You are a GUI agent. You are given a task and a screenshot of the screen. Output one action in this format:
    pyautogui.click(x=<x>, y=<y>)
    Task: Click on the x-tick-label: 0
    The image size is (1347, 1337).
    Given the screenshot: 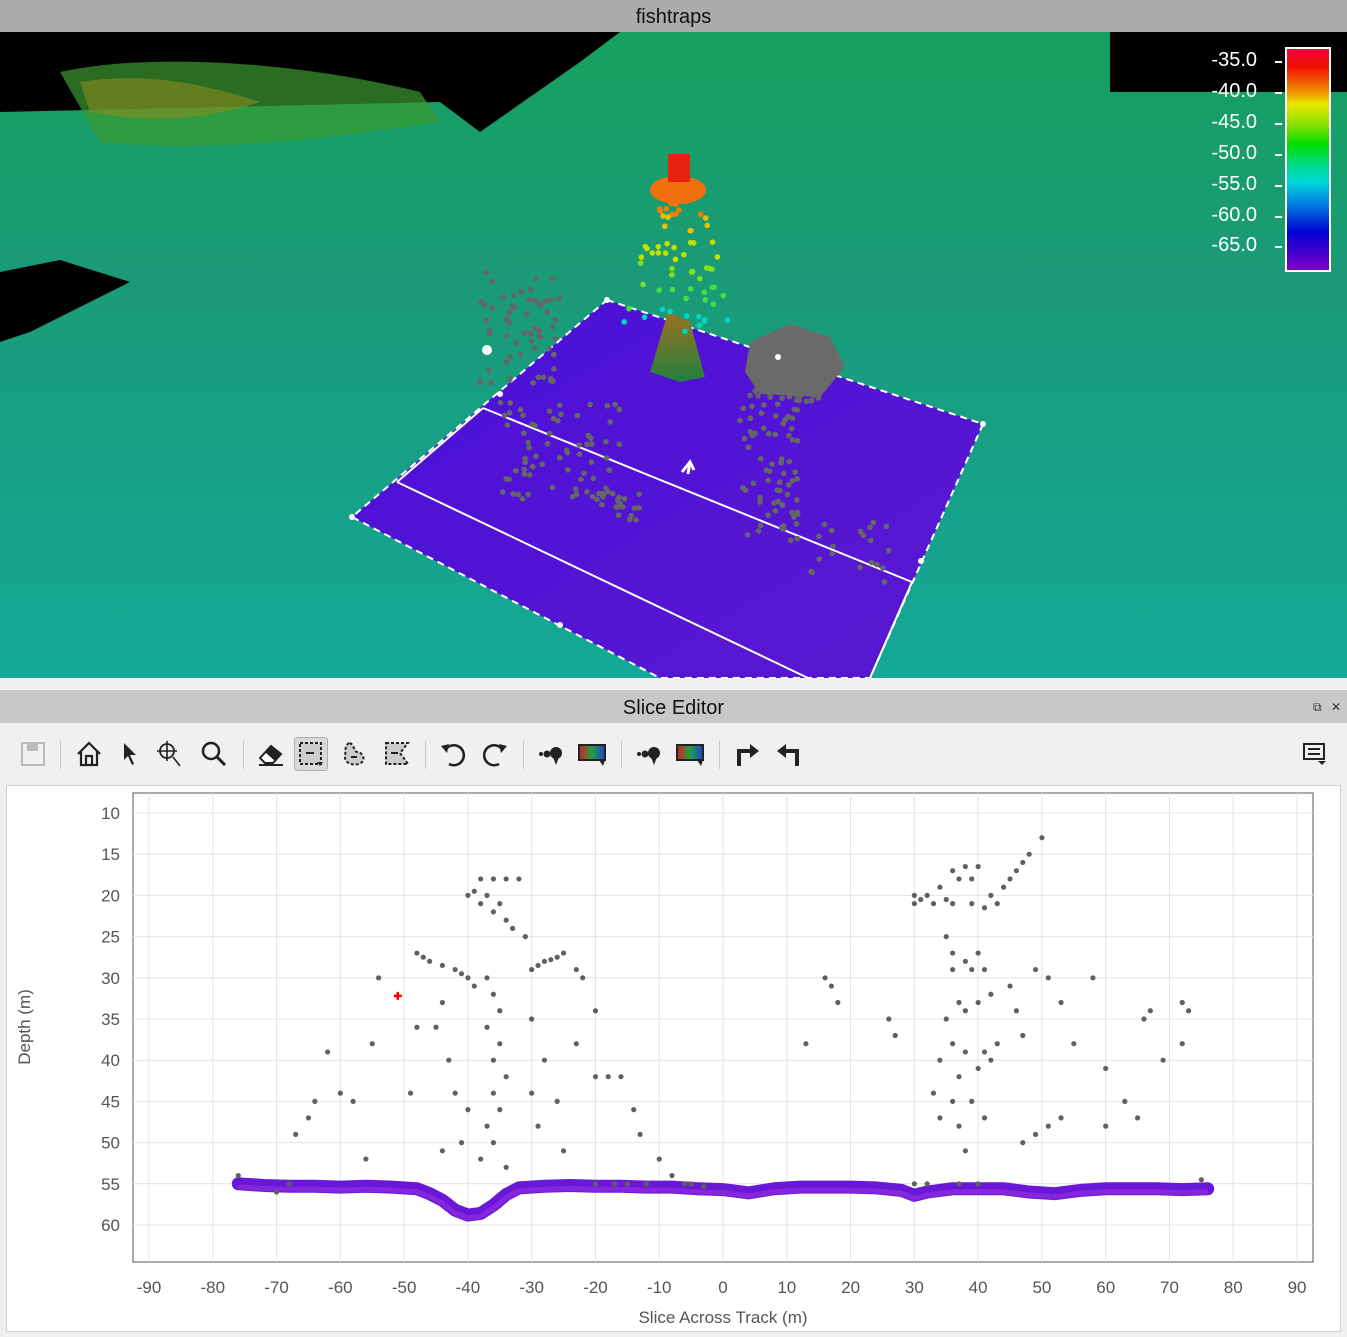 What is the action you would take?
    pyautogui.click(x=722, y=1287)
    